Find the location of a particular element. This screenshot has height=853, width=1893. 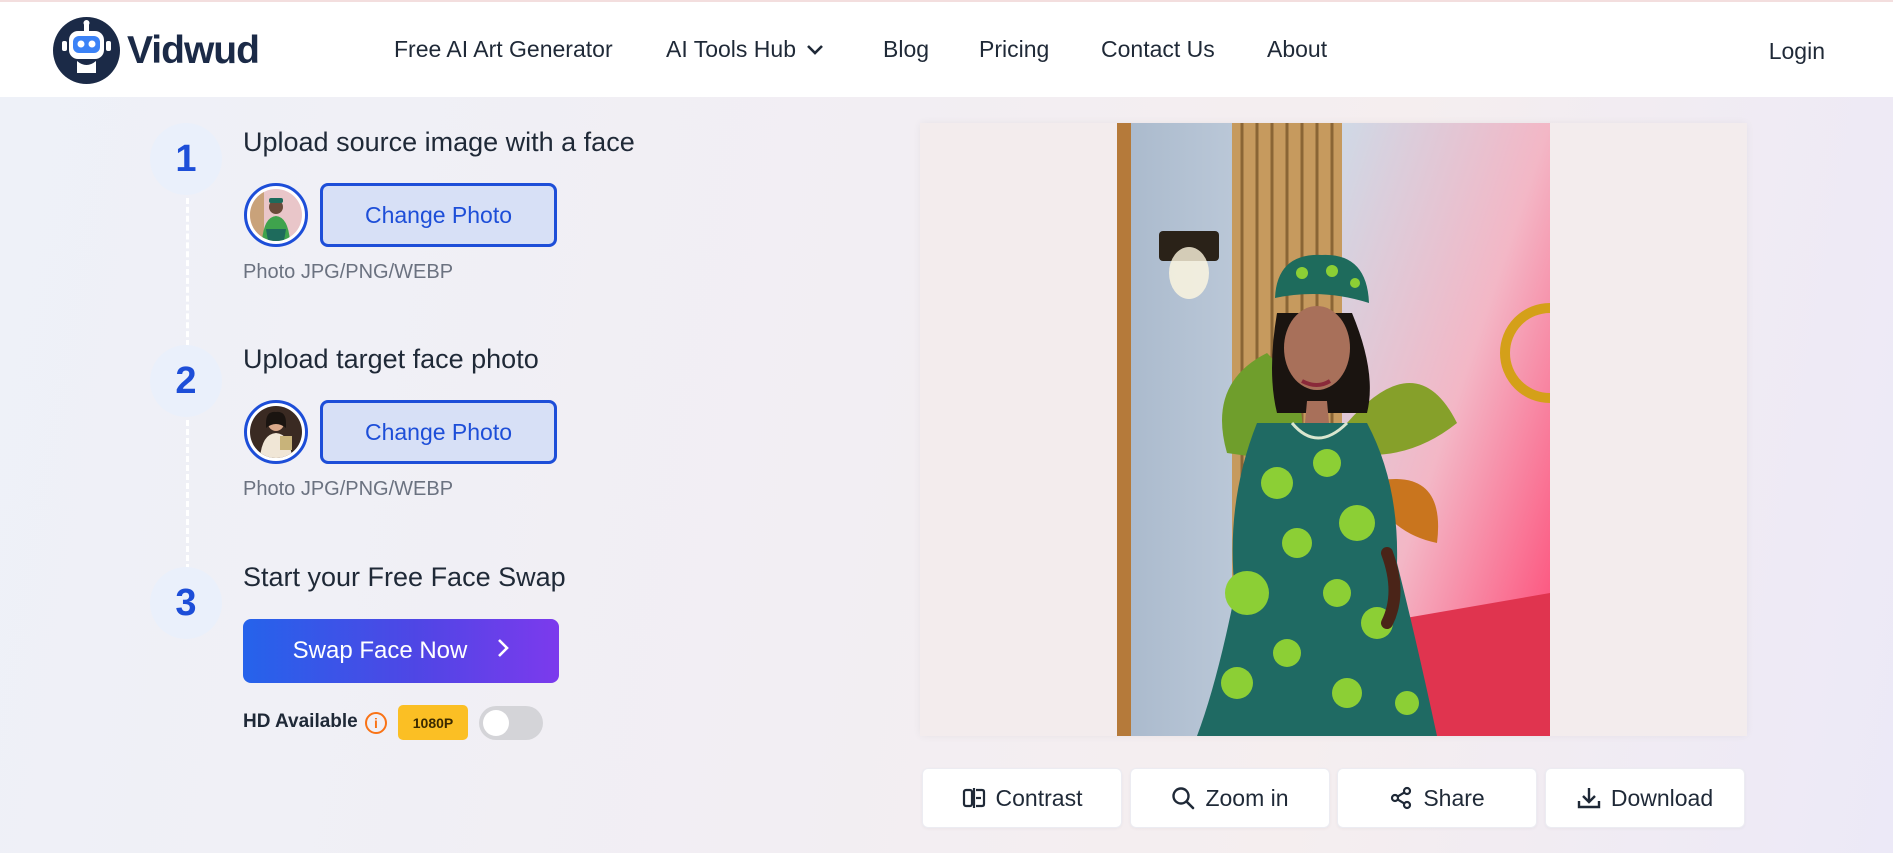

toggle-knob is located at coordinates (496, 723).